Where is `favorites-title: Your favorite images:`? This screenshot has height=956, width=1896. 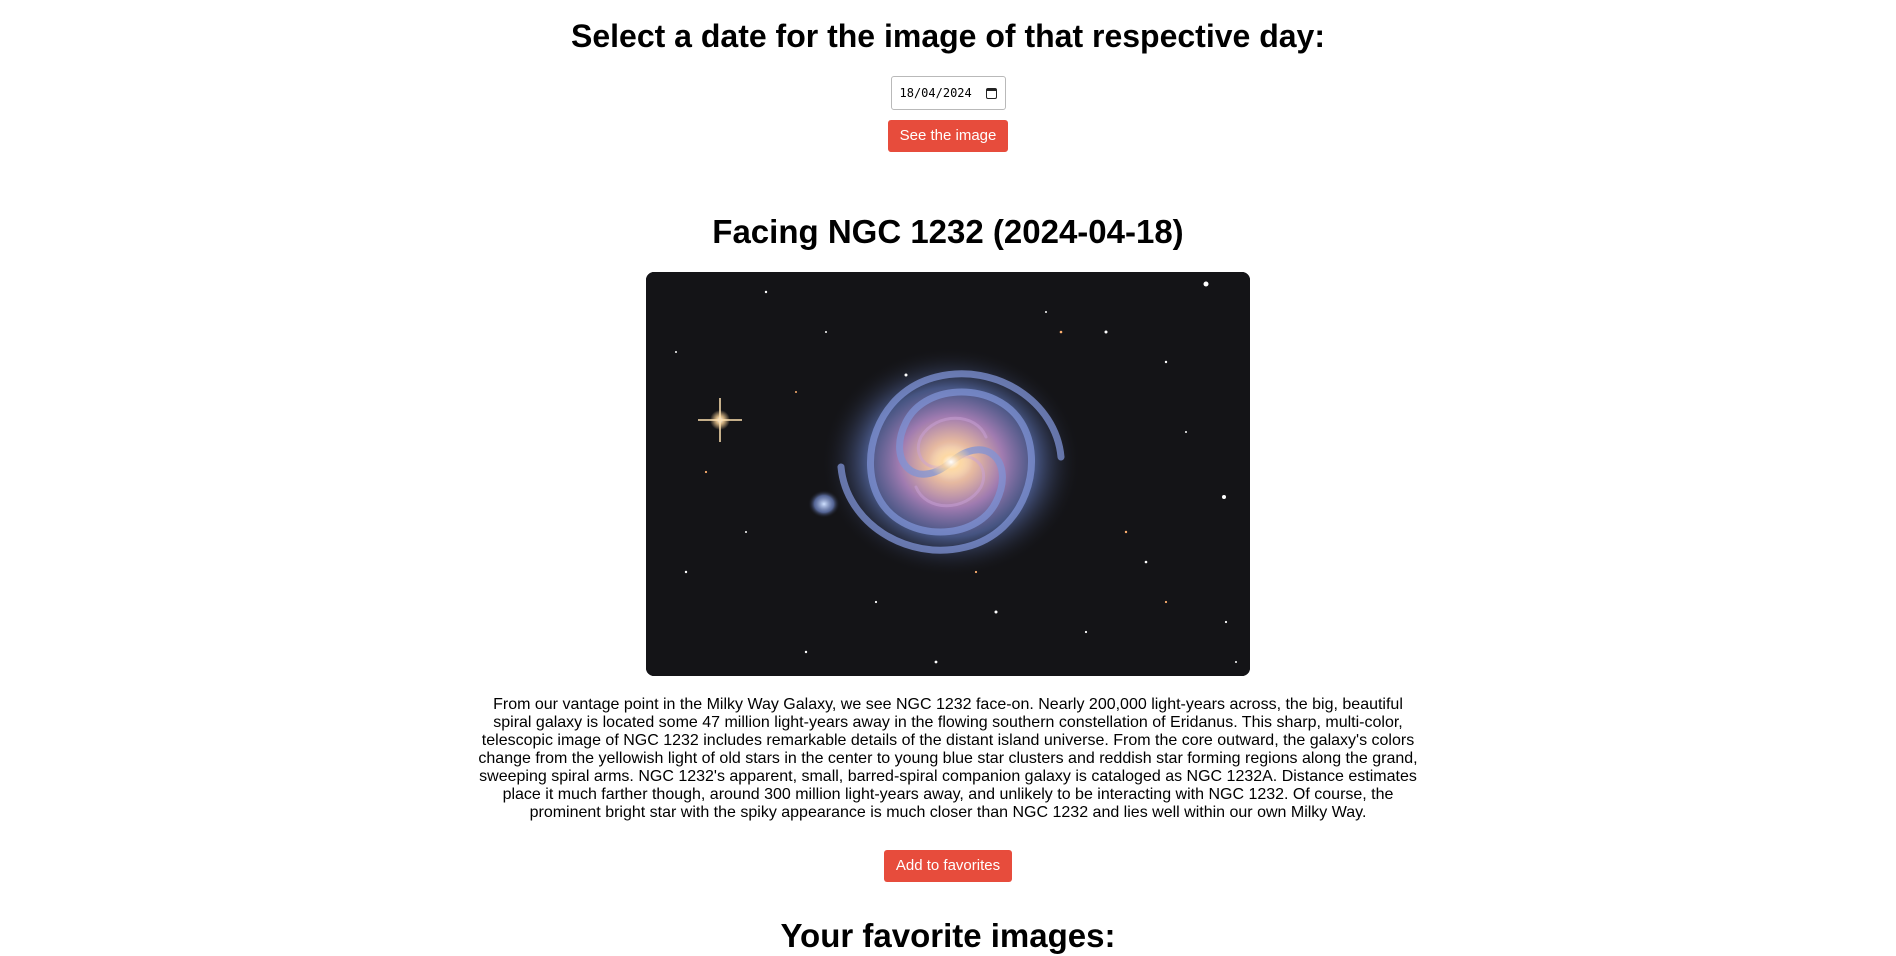
favorites-title: Your favorite images: is located at coordinates (948, 935).